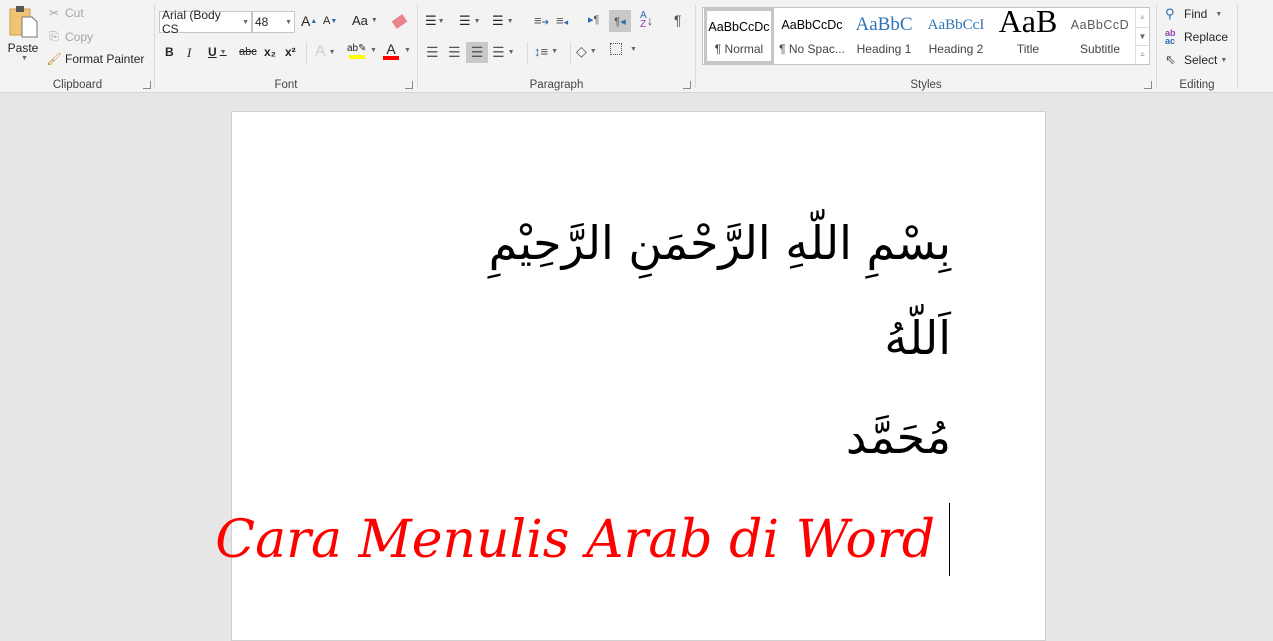 This screenshot has height=641, width=1273. I want to click on increase-indent-icon: ≡◂, so click(562, 20).